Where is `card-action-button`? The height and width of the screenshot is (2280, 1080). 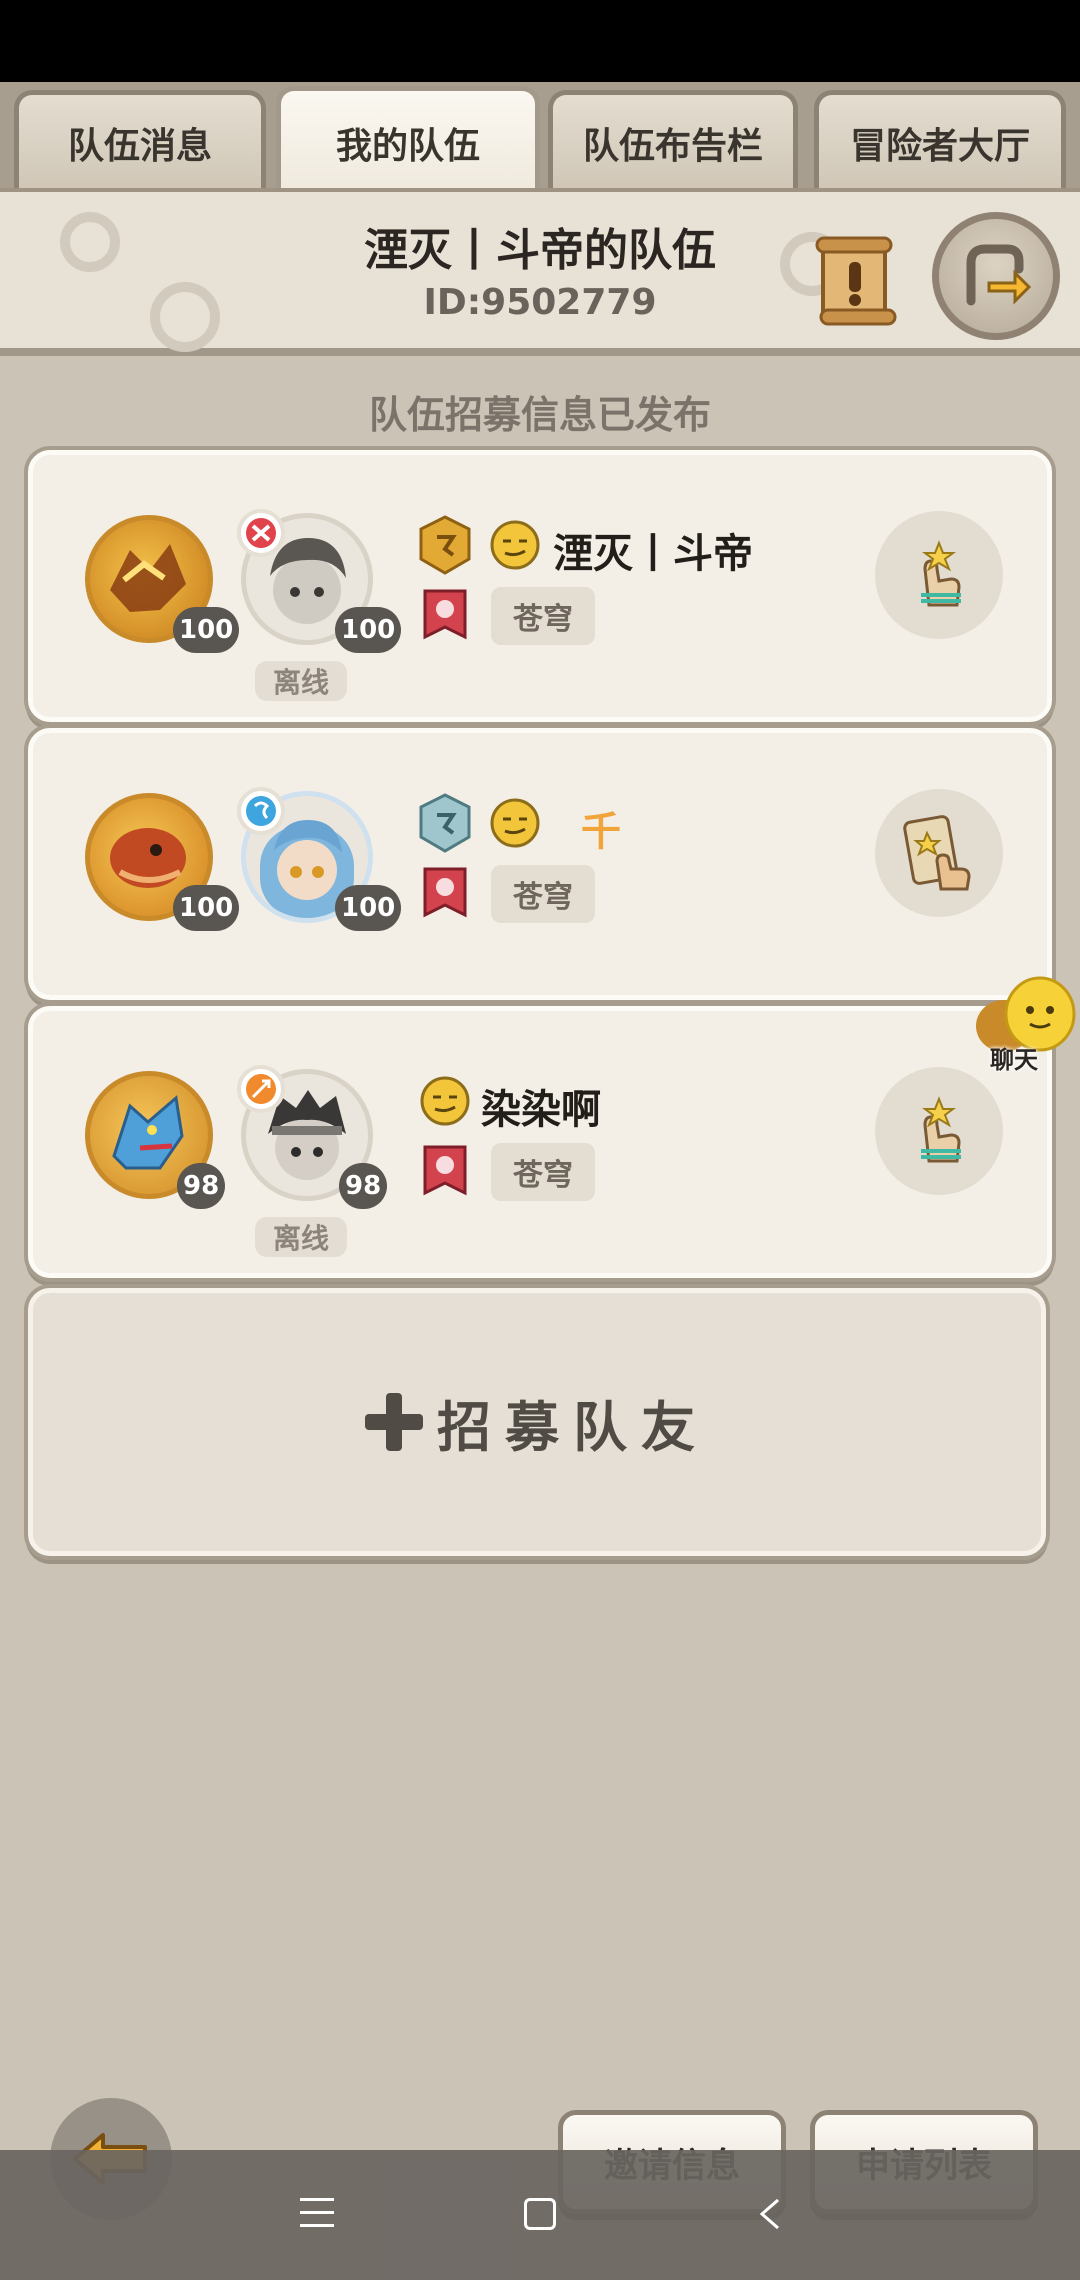 card-action-button is located at coordinates (939, 853).